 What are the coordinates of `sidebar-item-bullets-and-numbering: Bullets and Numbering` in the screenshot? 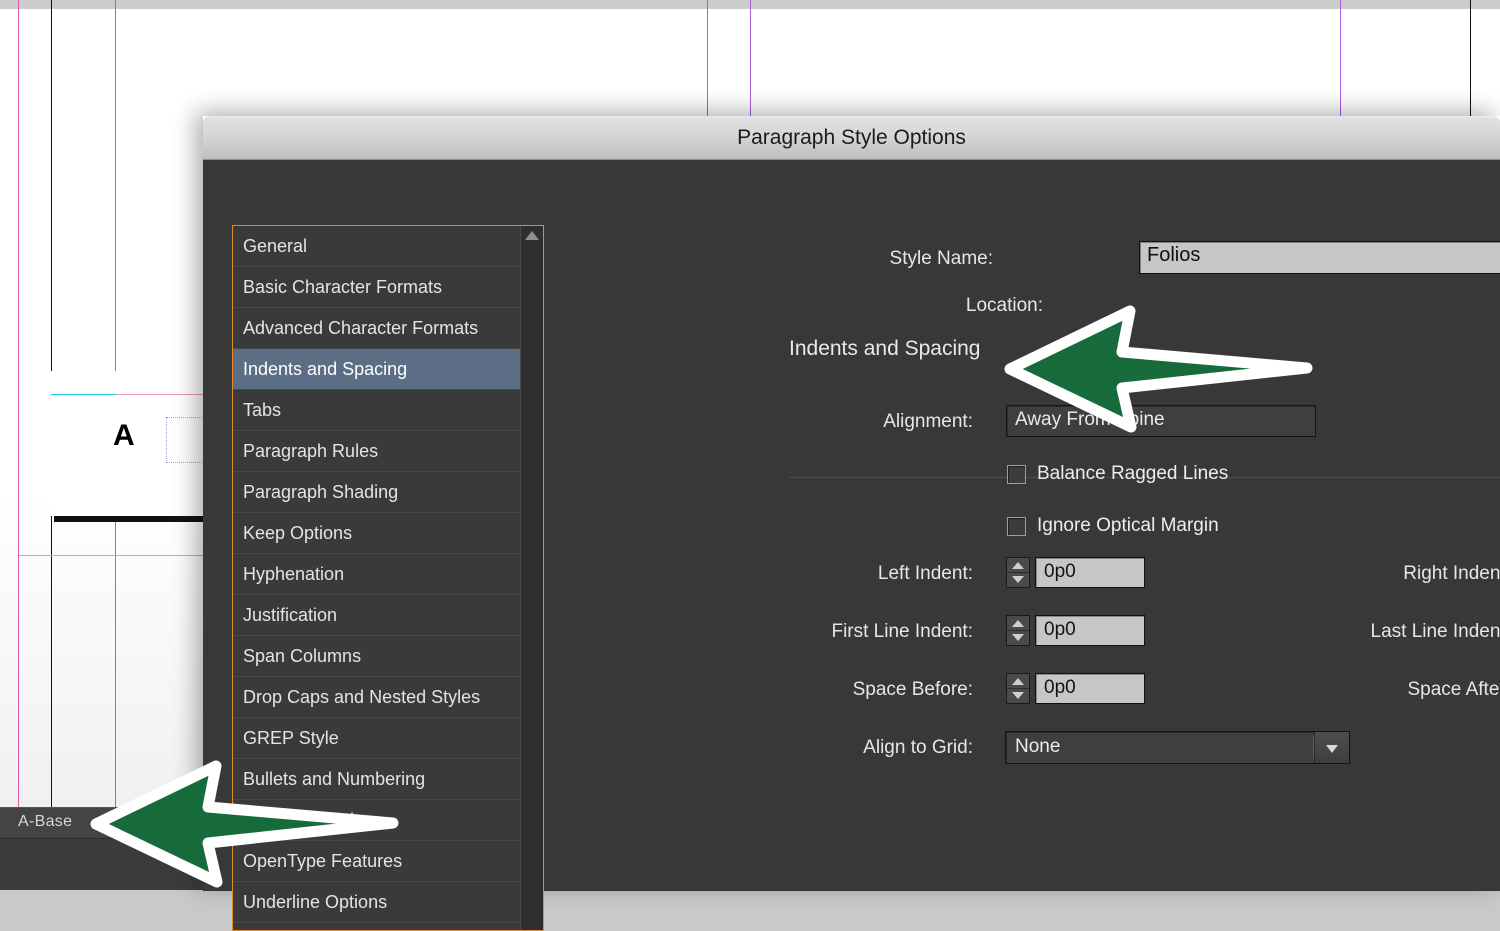 It's located at (377, 779).